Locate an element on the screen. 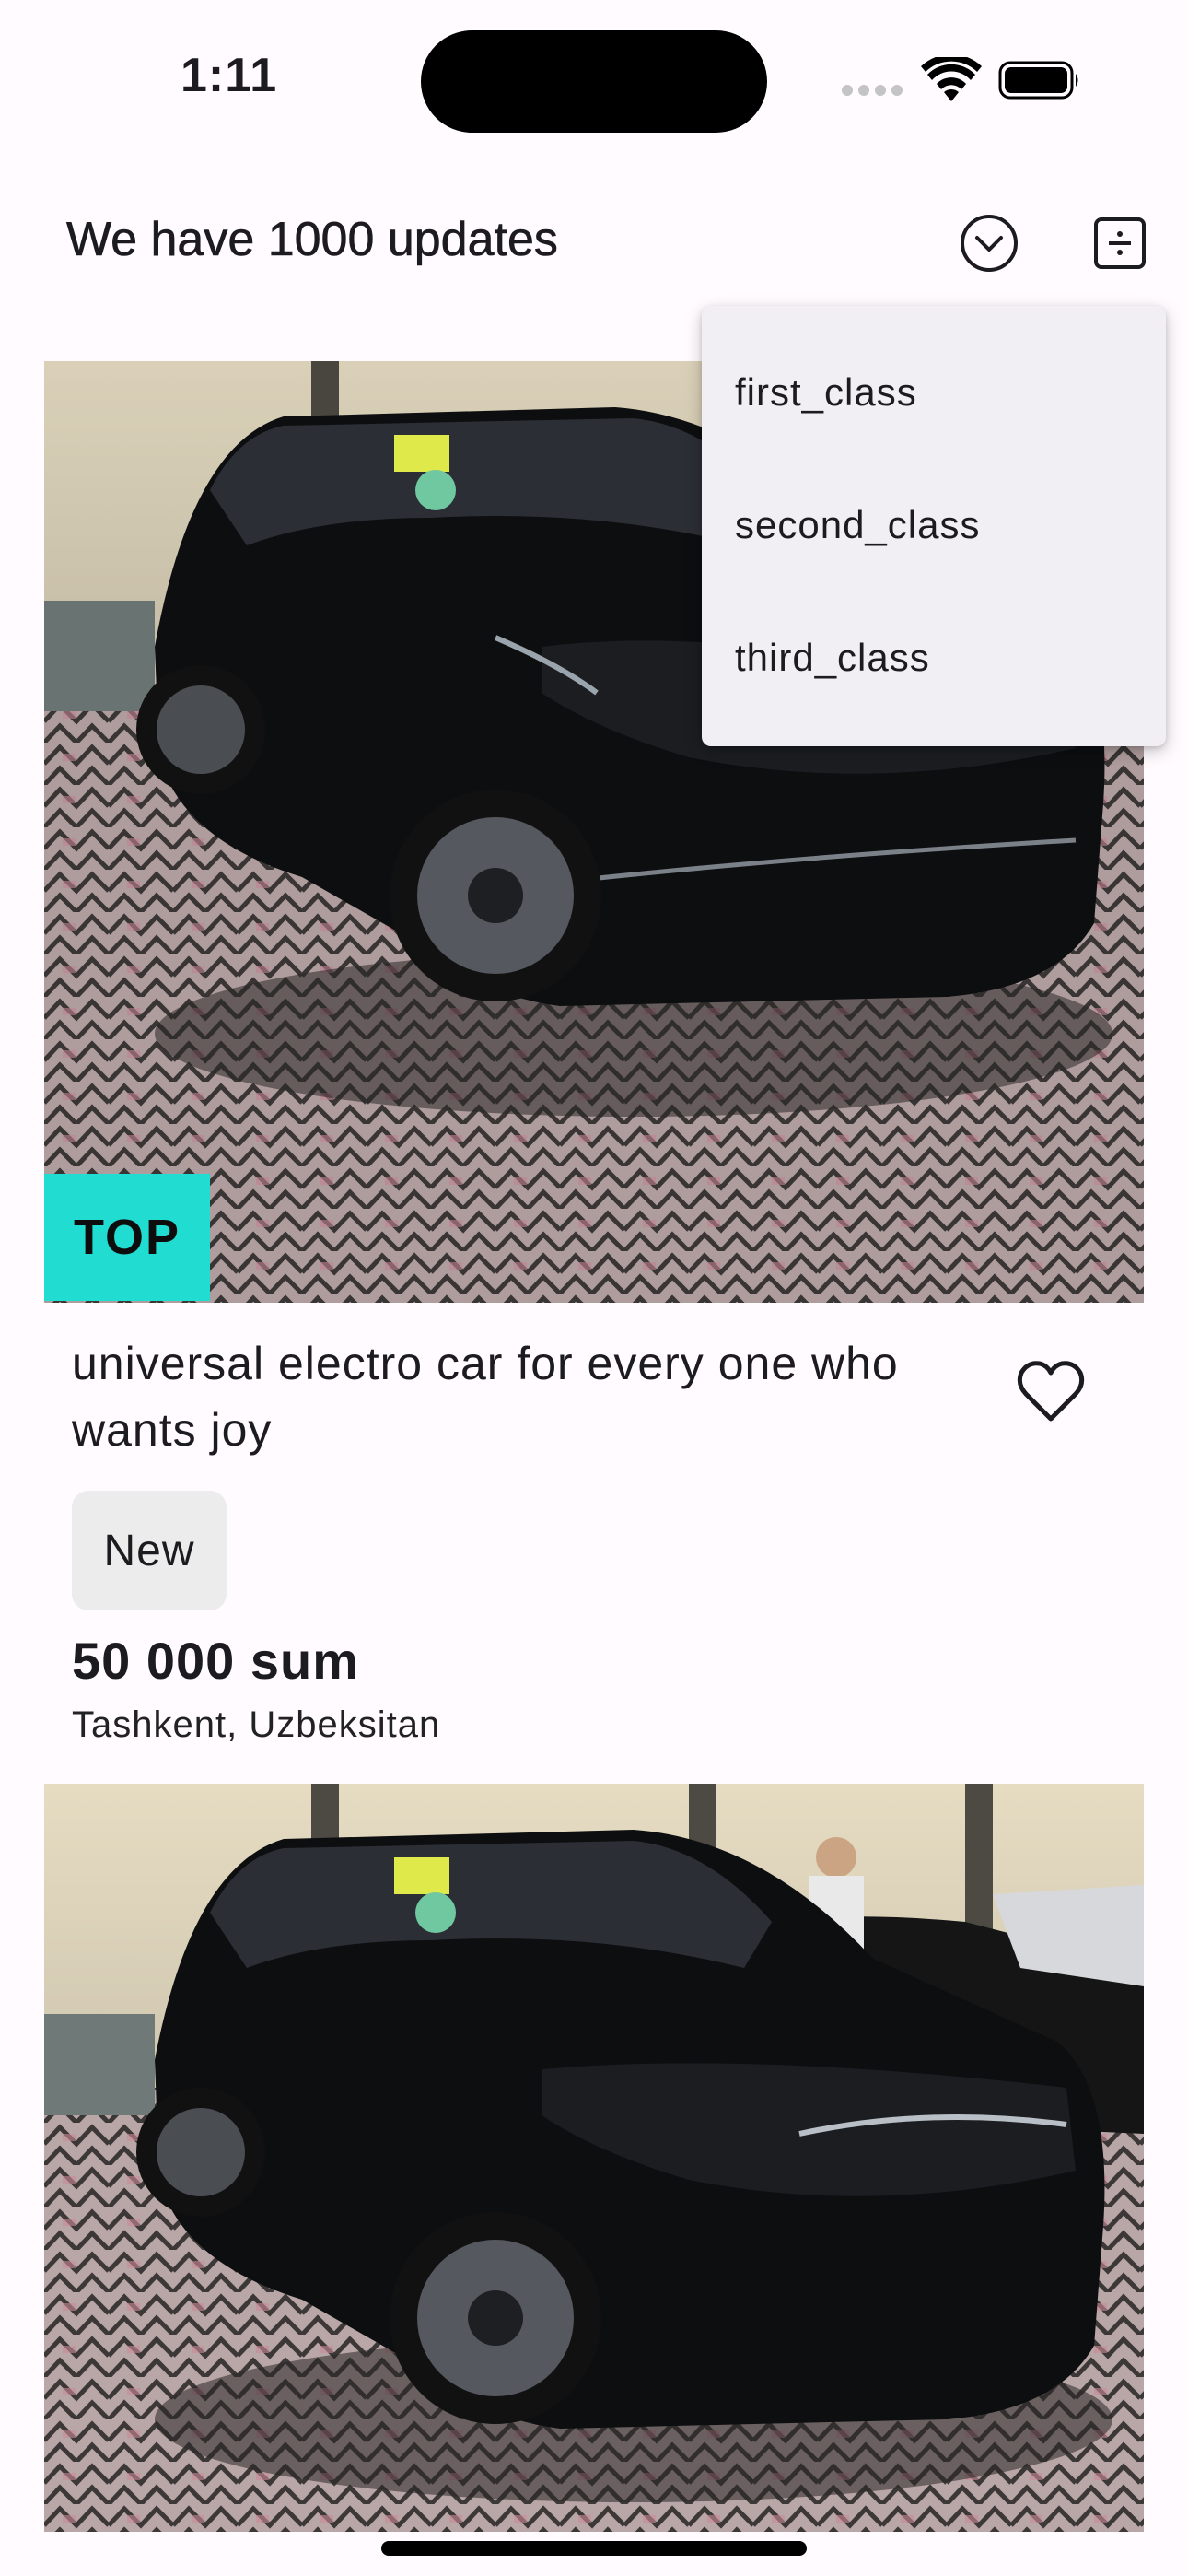  menu-item-first-class: first_class is located at coordinates (826, 392).